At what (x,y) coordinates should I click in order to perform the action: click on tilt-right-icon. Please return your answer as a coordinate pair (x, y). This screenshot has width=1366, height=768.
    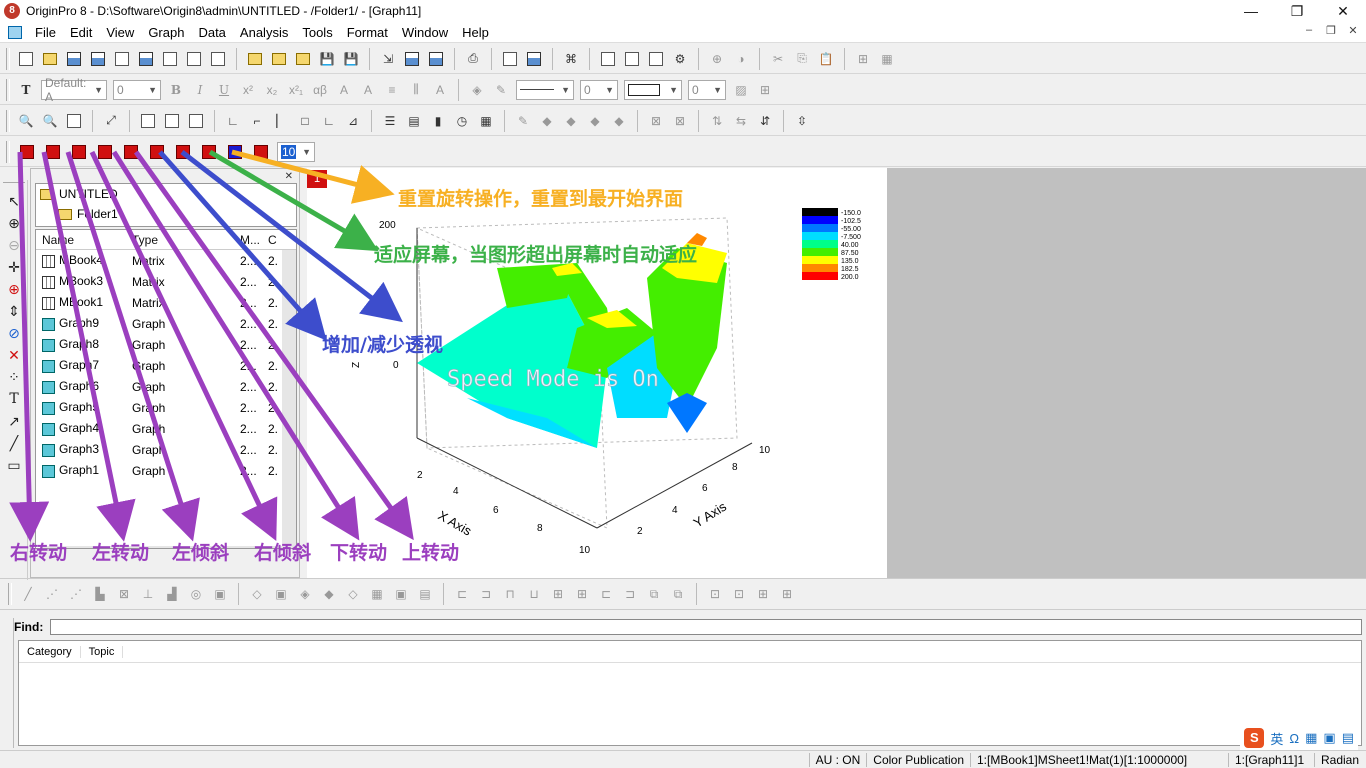
    Looking at the image, I should click on (105, 151).